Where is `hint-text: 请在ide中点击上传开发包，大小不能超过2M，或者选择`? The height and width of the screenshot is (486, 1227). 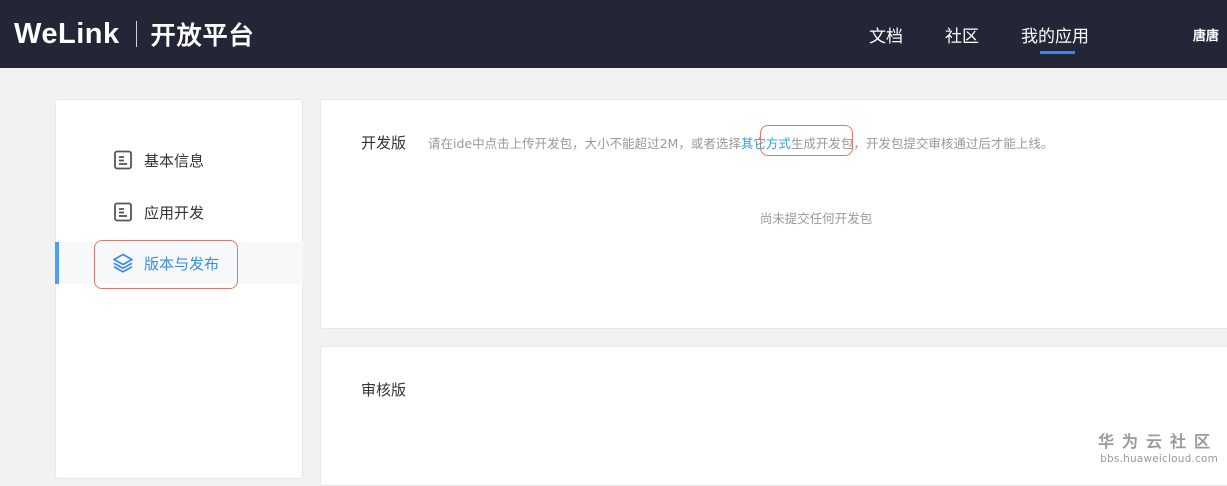 hint-text: 请在ide中点击上传开发包，大小不能超过2M，或者选择 is located at coordinates (584, 143).